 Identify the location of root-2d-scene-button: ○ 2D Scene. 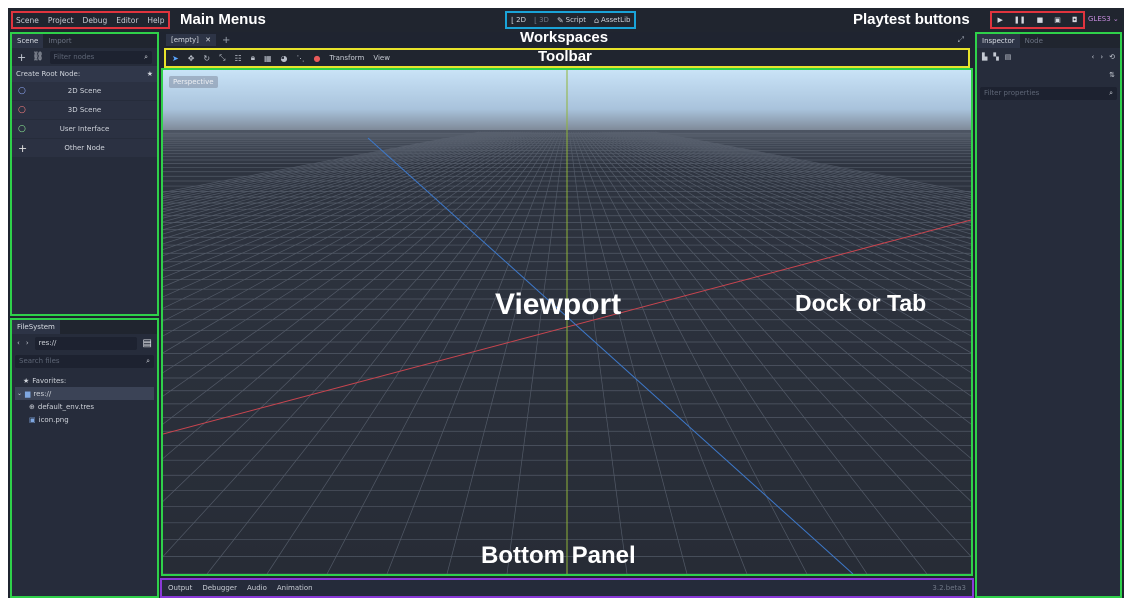
(84, 91).